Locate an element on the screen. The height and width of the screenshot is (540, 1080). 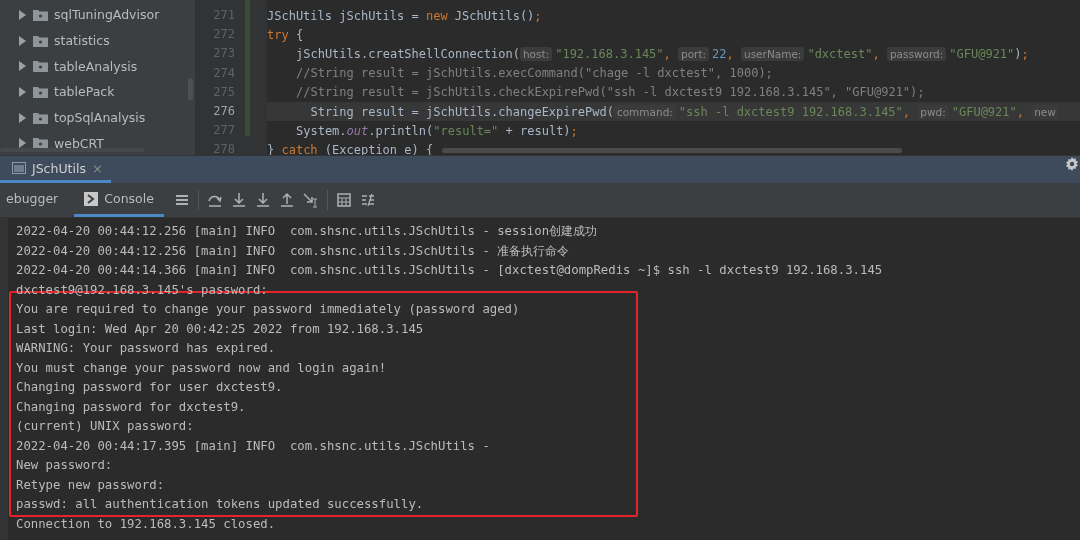
terminal-icon is located at coordinates (91, 198).